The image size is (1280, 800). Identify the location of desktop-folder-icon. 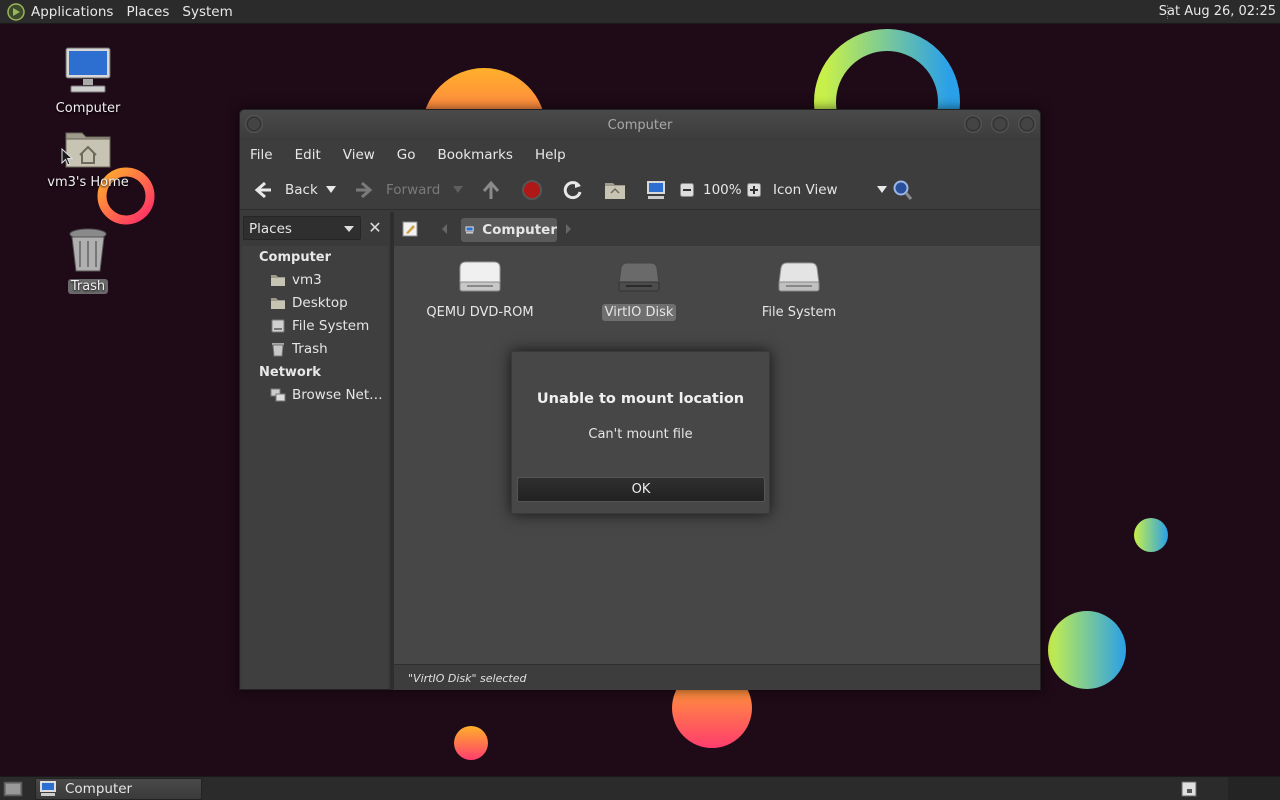
(278, 303).